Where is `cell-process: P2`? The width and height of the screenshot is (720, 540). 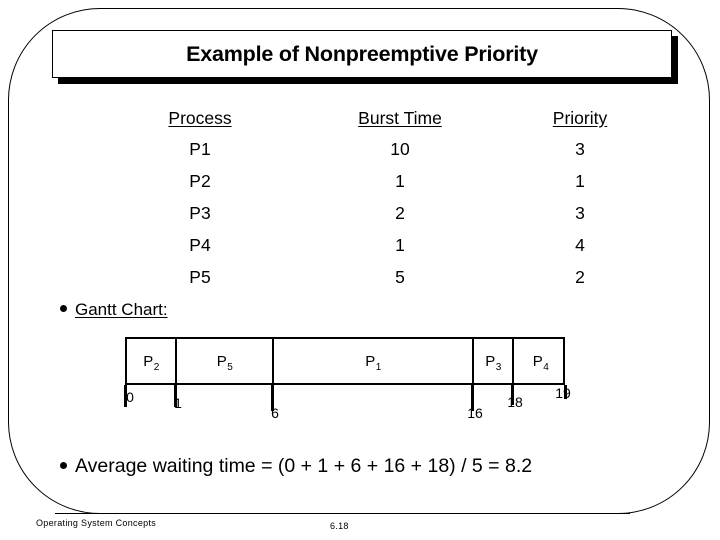 cell-process: P2 is located at coordinates (200, 180).